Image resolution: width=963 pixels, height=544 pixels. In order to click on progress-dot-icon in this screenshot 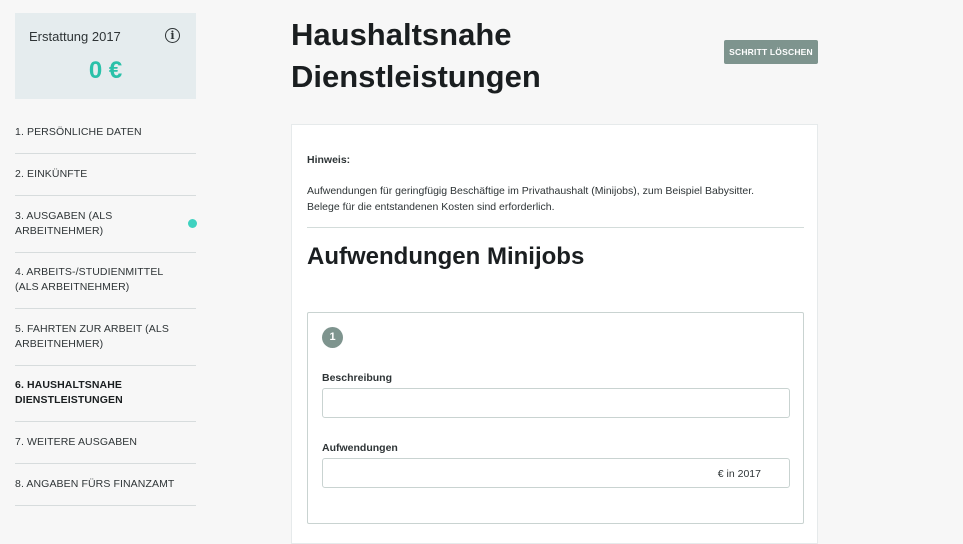, I will do `click(192, 223)`.